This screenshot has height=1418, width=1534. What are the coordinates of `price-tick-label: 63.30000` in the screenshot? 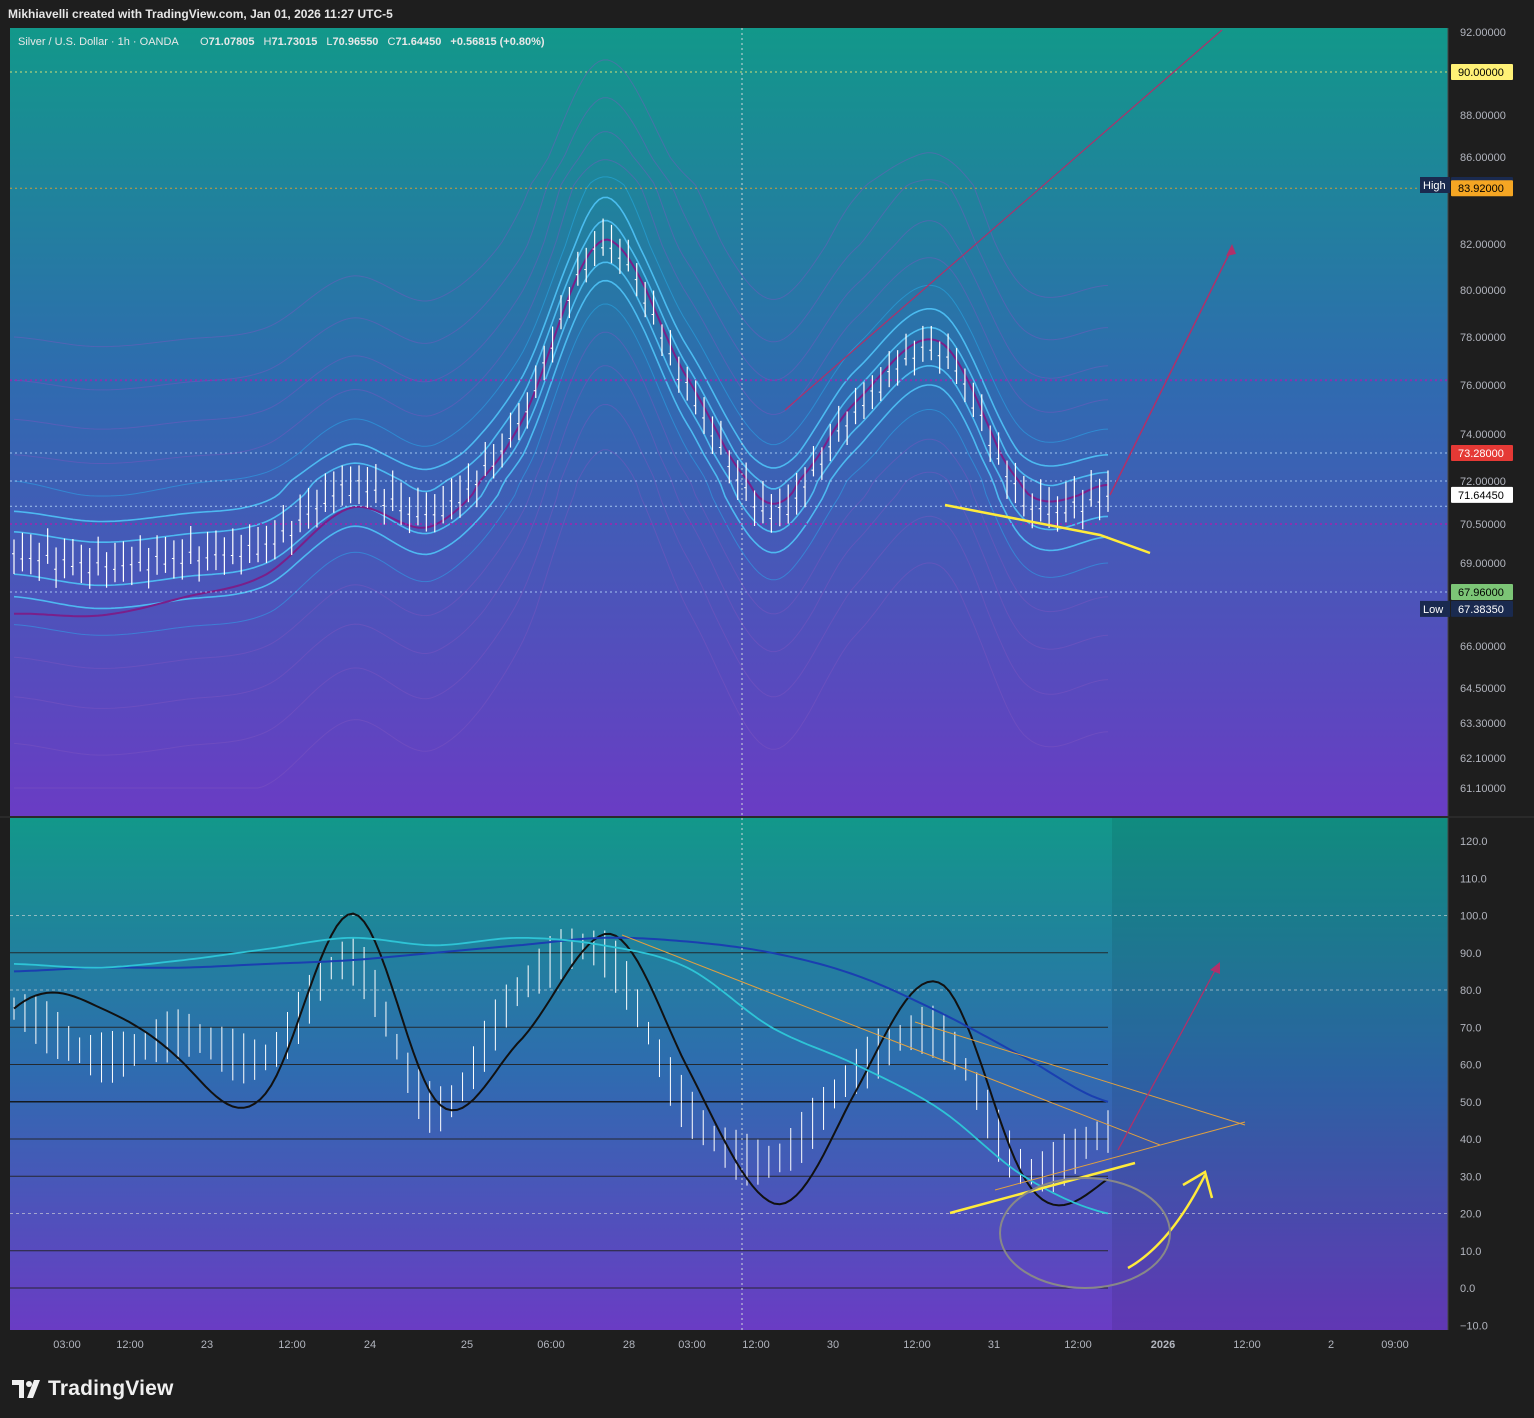 It's located at (1483, 724).